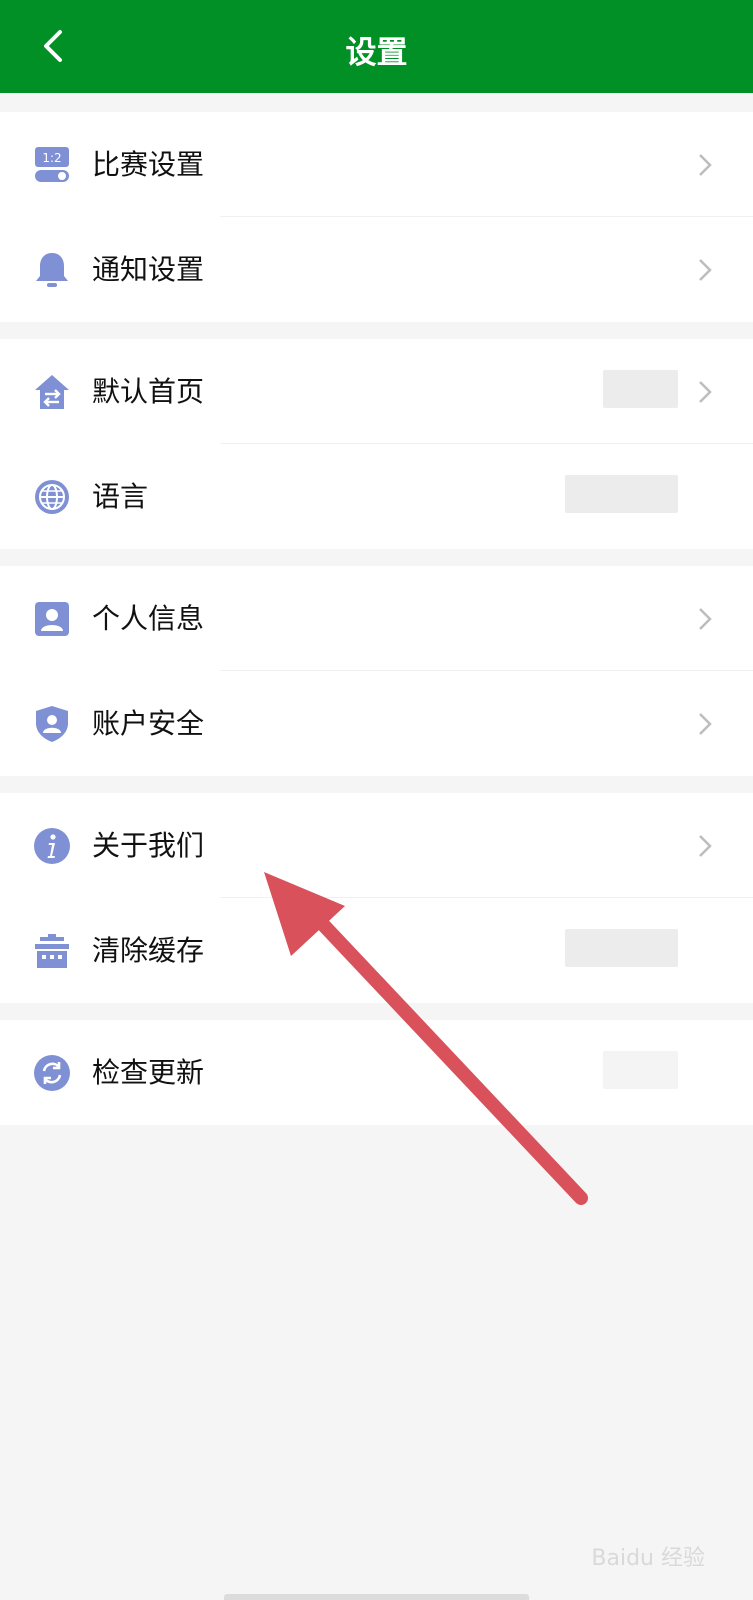 This screenshot has width=753, height=1600. Describe the element at coordinates (376, 845) in the screenshot. I see `settings-item-about-us: 关于我们` at that location.